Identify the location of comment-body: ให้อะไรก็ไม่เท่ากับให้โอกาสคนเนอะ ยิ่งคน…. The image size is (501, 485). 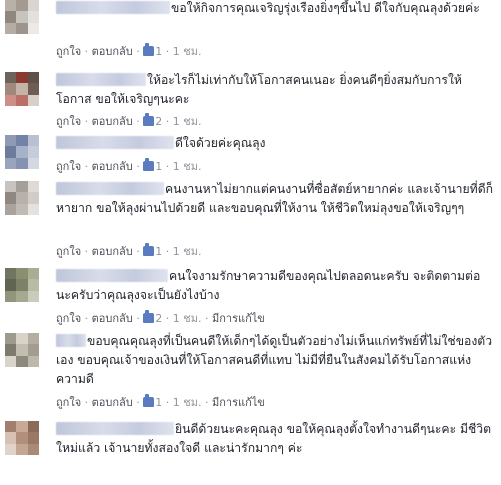
(275, 90).